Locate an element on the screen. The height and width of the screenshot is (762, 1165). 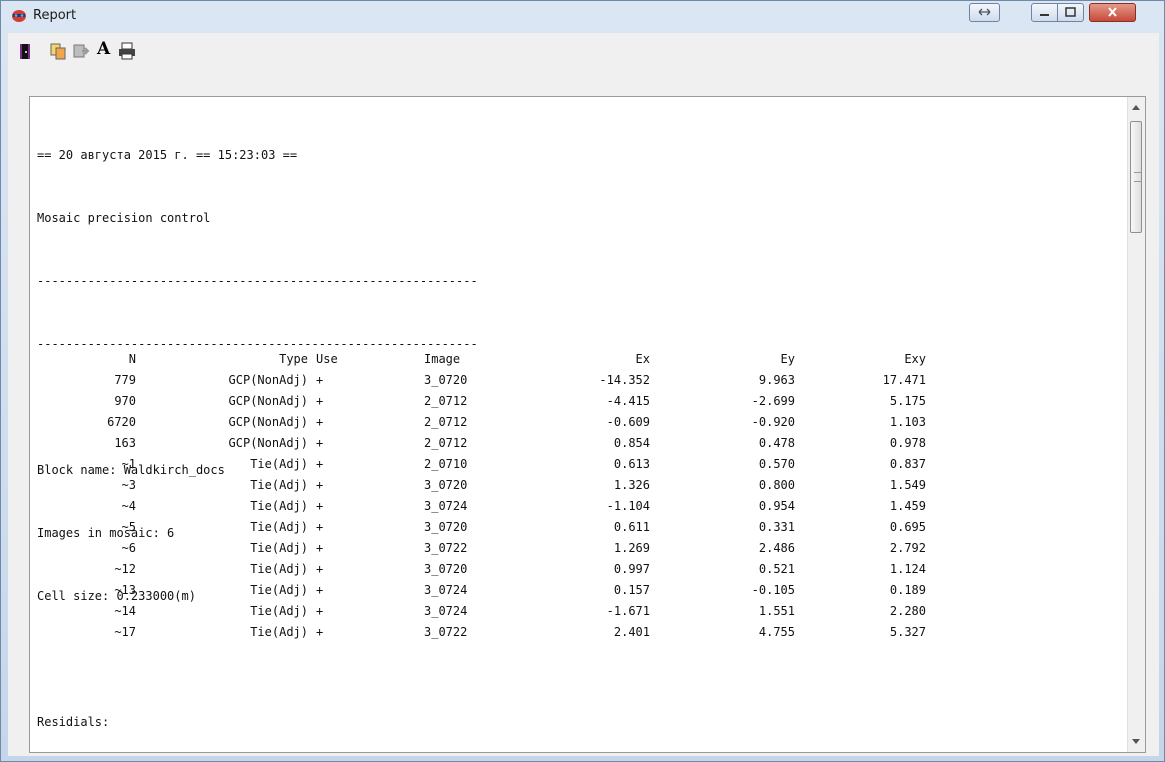
restore-window-button is located at coordinates (984, 12).